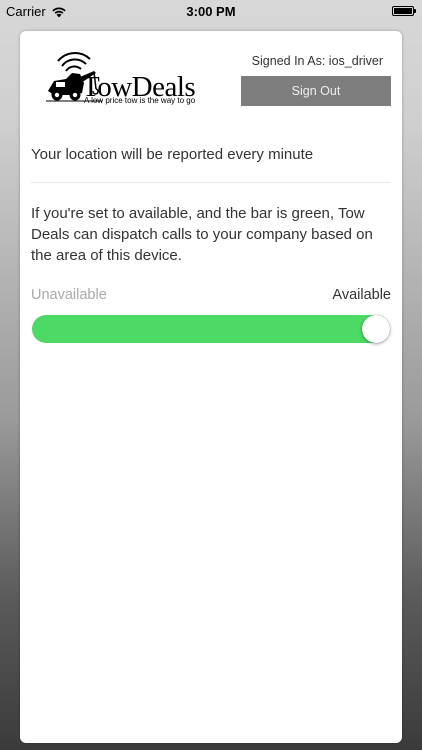 This screenshot has height=750, width=422. Describe the element at coordinates (316, 91) in the screenshot. I see `sign-out-button: Sign Out` at that location.